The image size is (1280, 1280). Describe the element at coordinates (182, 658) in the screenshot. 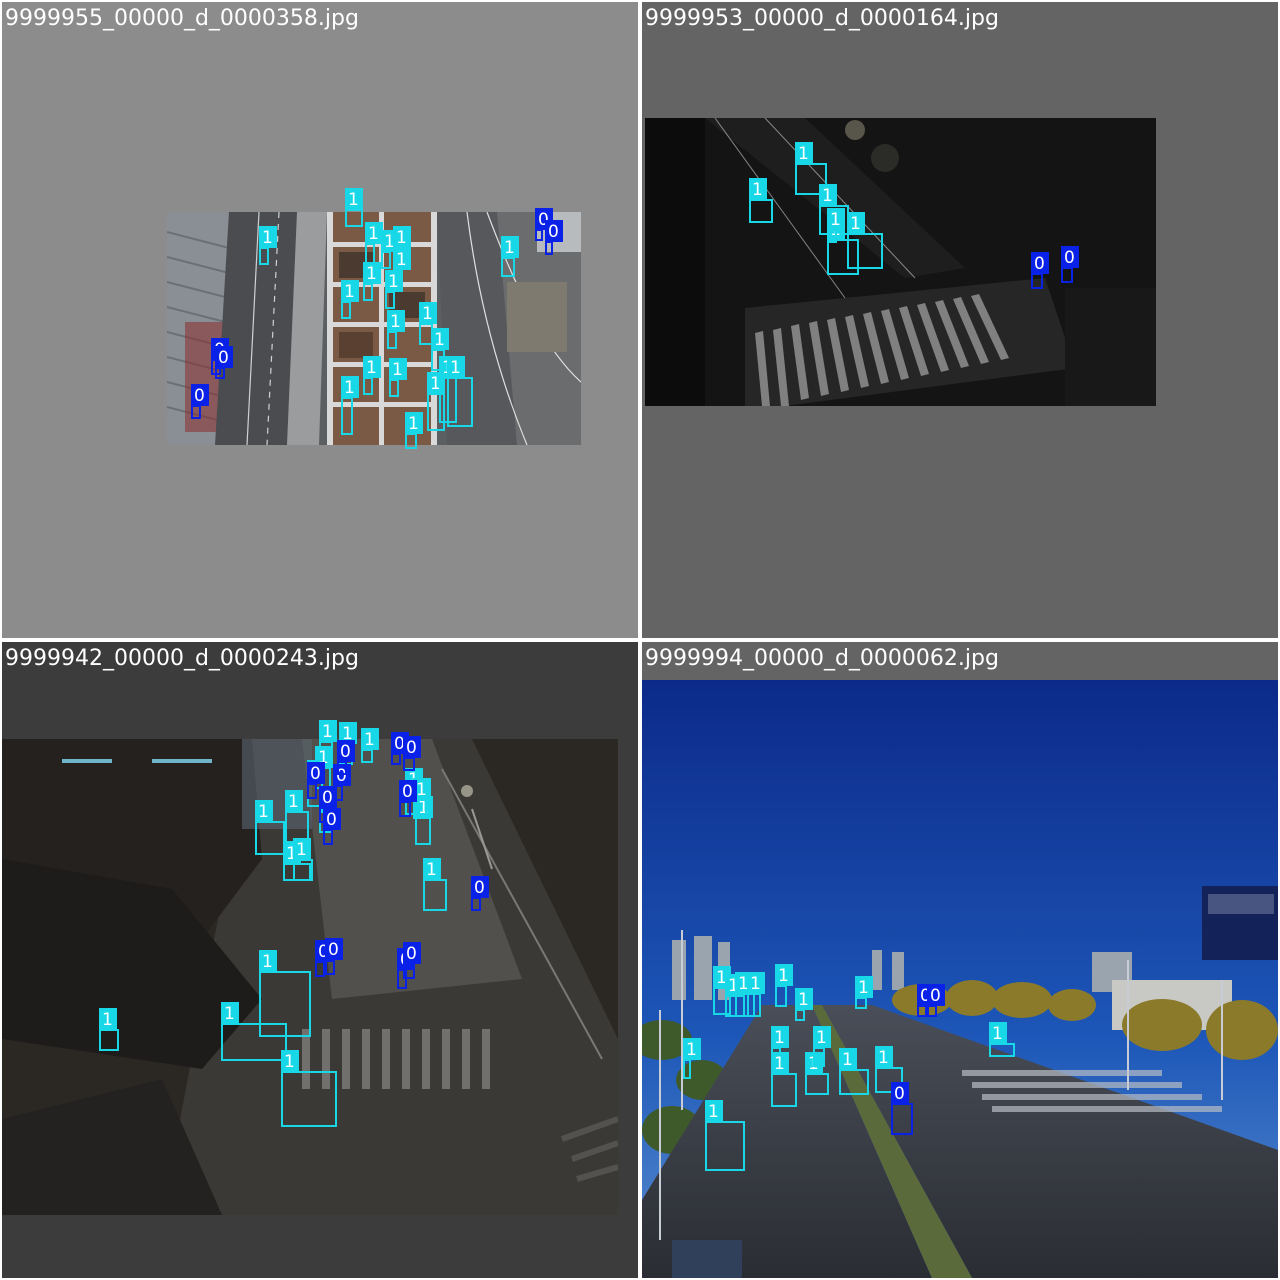

I see `image-filename: 9999942_00000_d_0000243.jpg` at that location.